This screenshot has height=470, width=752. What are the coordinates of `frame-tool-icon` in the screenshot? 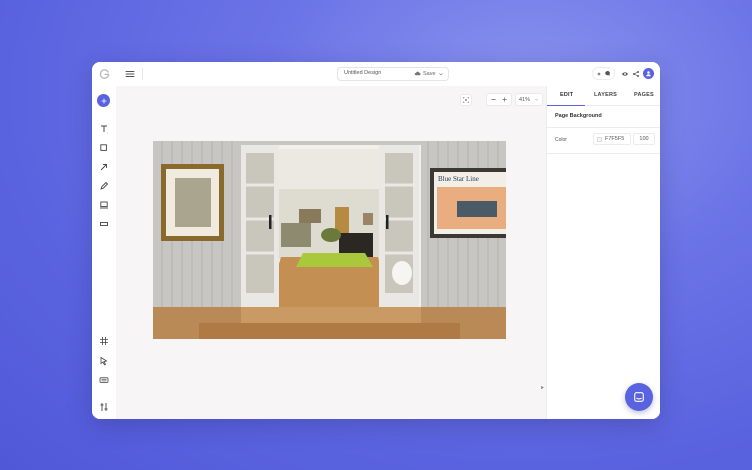 It's located at (104, 224).